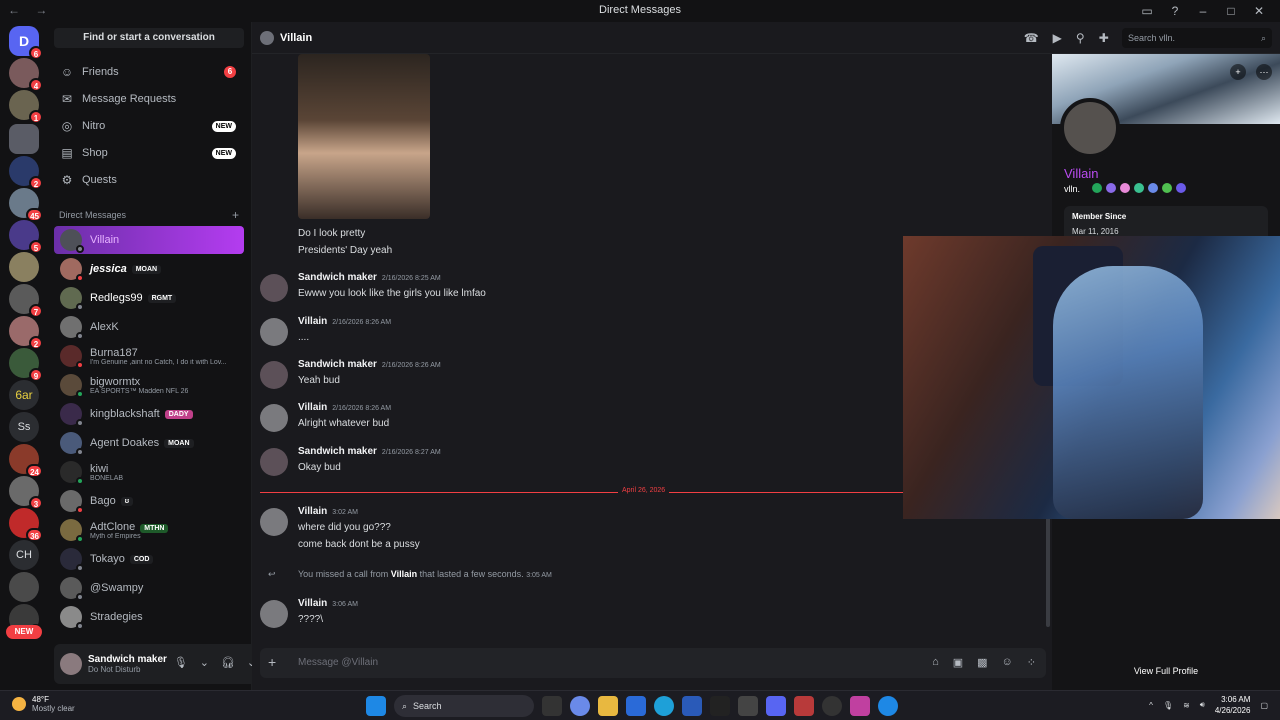 Image resolution: width=1280 pixels, height=720 pixels. What do you see at coordinates (1104, 38) in the screenshot?
I see `add-friends-icon: ✚` at bounding box center [1104, 38].